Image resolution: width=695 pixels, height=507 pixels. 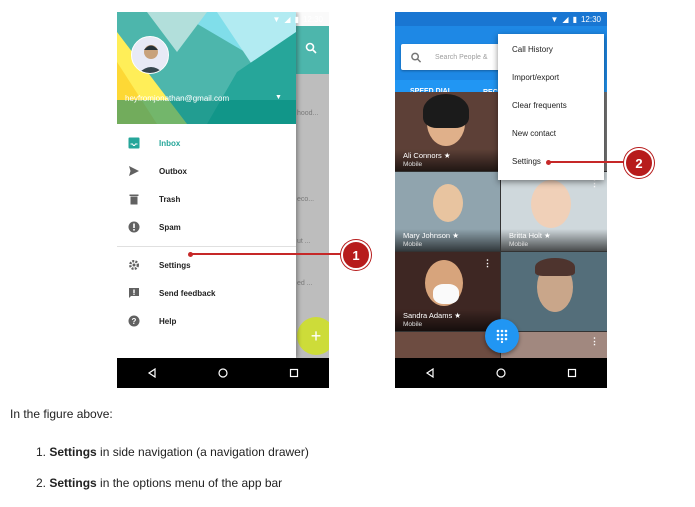 What do you see at coordinates (526, 161) in the screenshot?
I see `menu-item-settings: Settings` at bounding box center [526, 161].